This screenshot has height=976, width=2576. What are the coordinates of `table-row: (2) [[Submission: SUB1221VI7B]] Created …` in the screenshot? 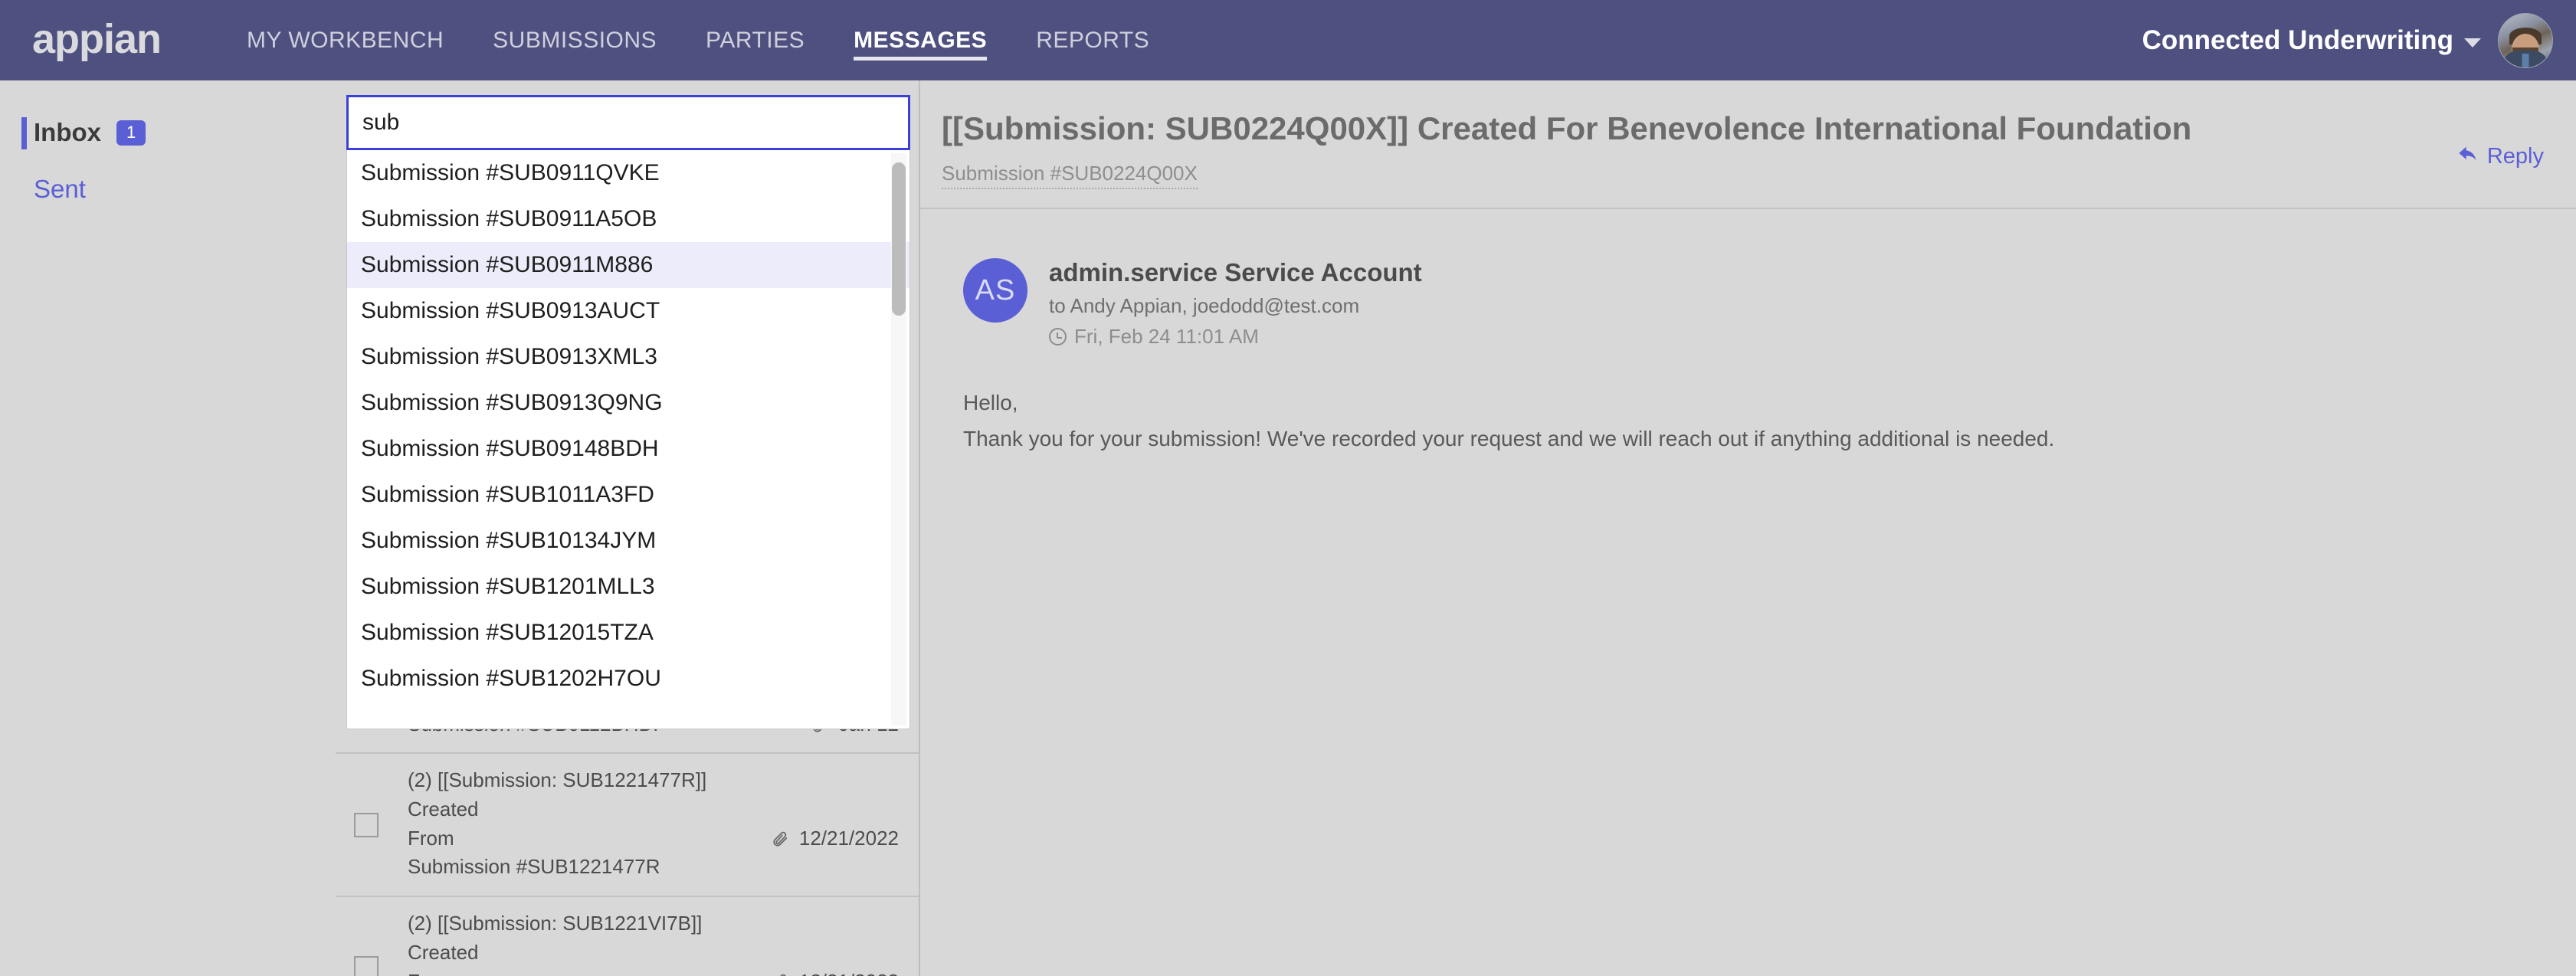 It's located at (628, 937).